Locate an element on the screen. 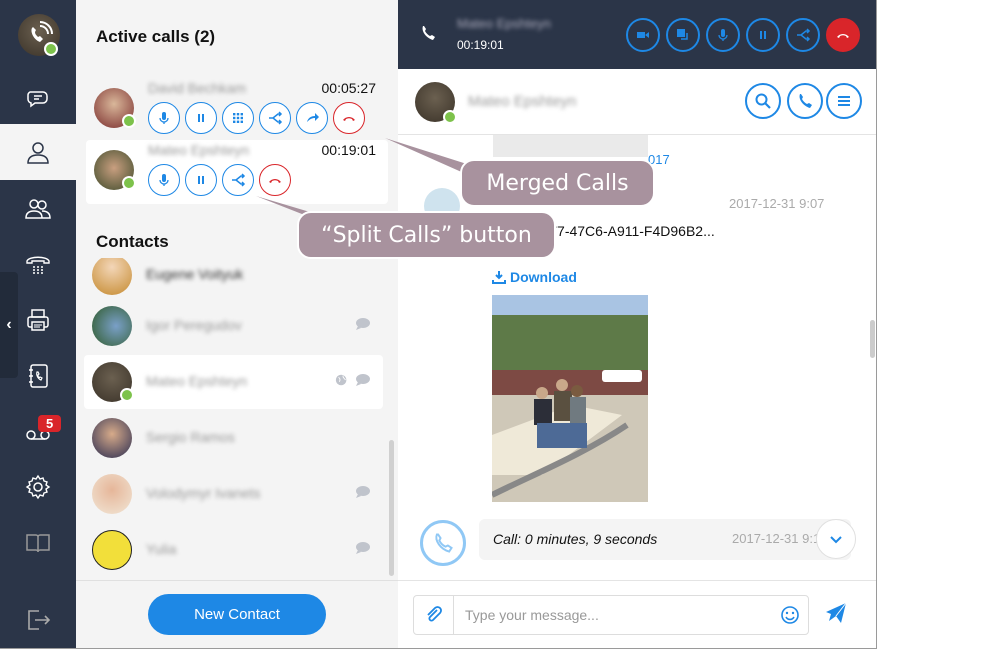  annotation-split-calls: “Split Calls” button is located at coordinates (426, 235).